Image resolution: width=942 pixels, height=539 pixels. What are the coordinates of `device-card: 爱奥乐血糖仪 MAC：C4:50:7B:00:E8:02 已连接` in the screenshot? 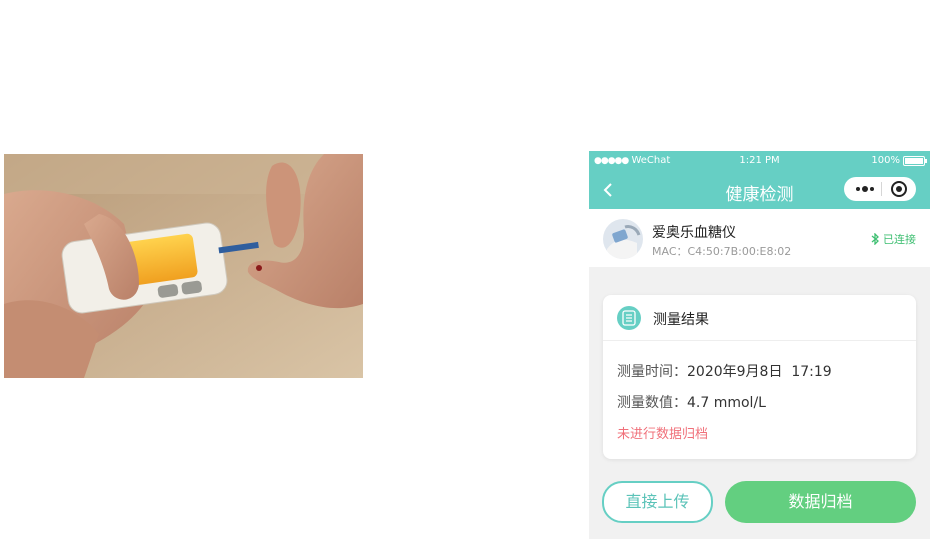 It's located at (759, 238).